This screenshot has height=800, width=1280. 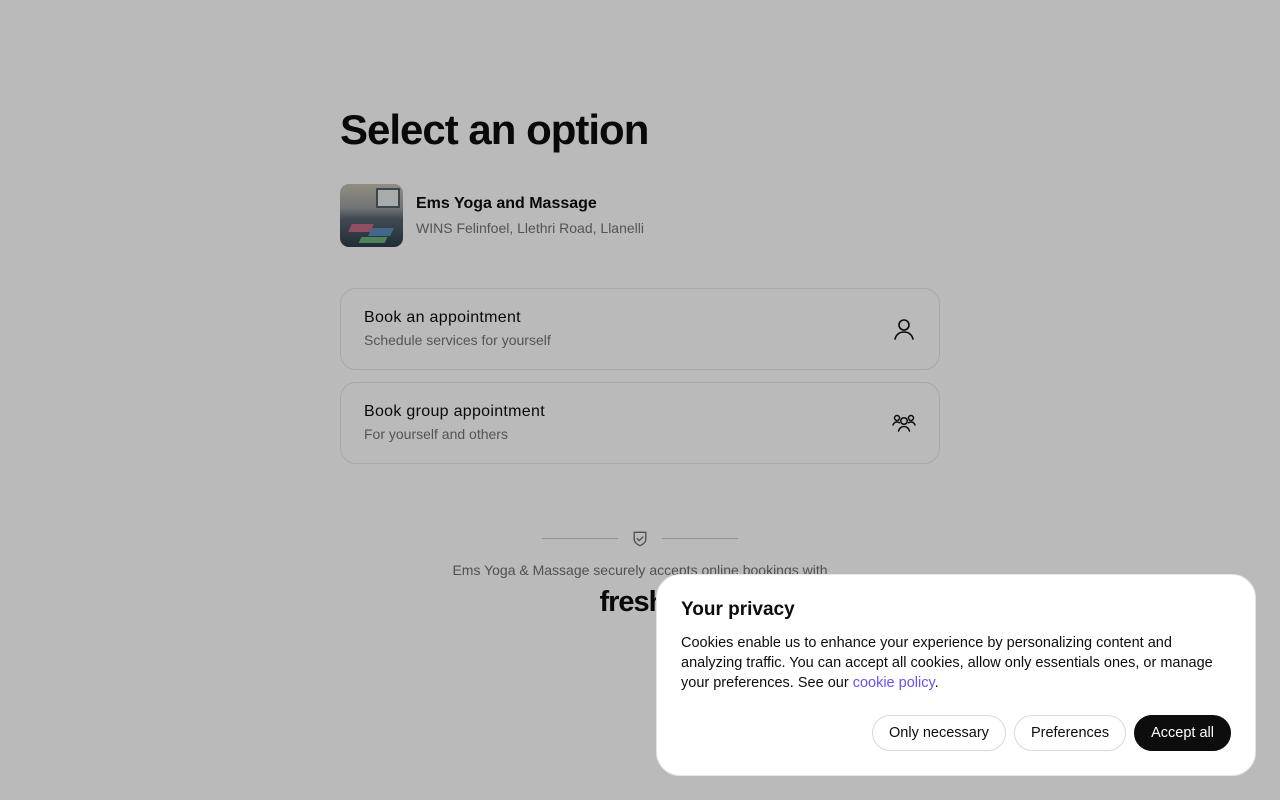 I want to click on accept-all-button: Accept all, so click(x=1182, y=733).